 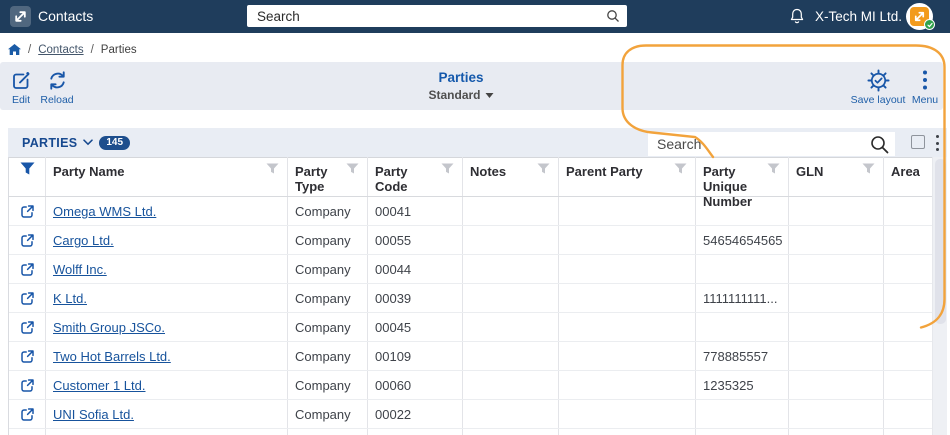 I want to click on window-mode-icon, so click(x=918, y=142).